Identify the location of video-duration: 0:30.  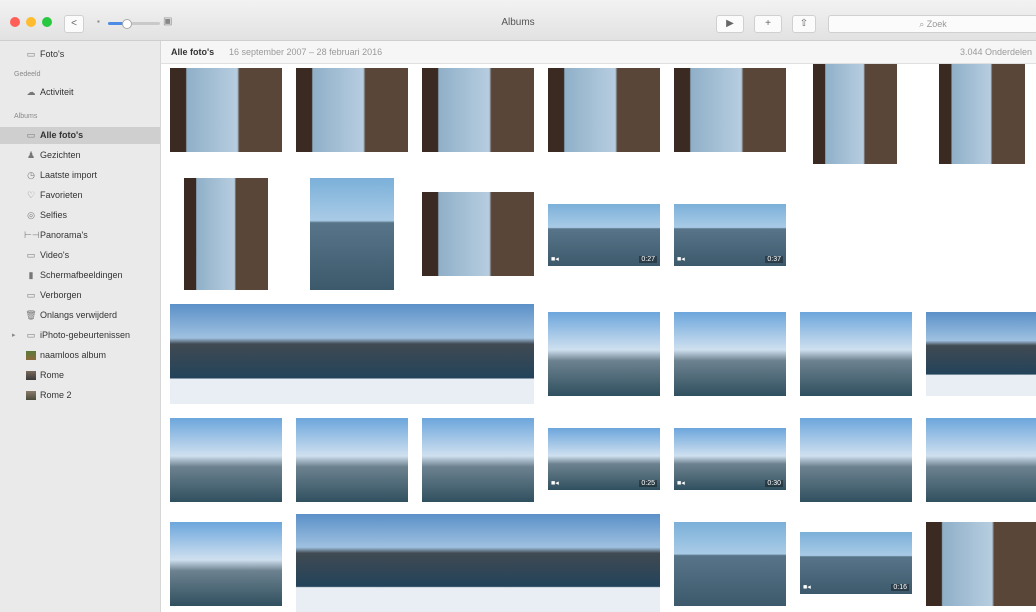
(774, 483).